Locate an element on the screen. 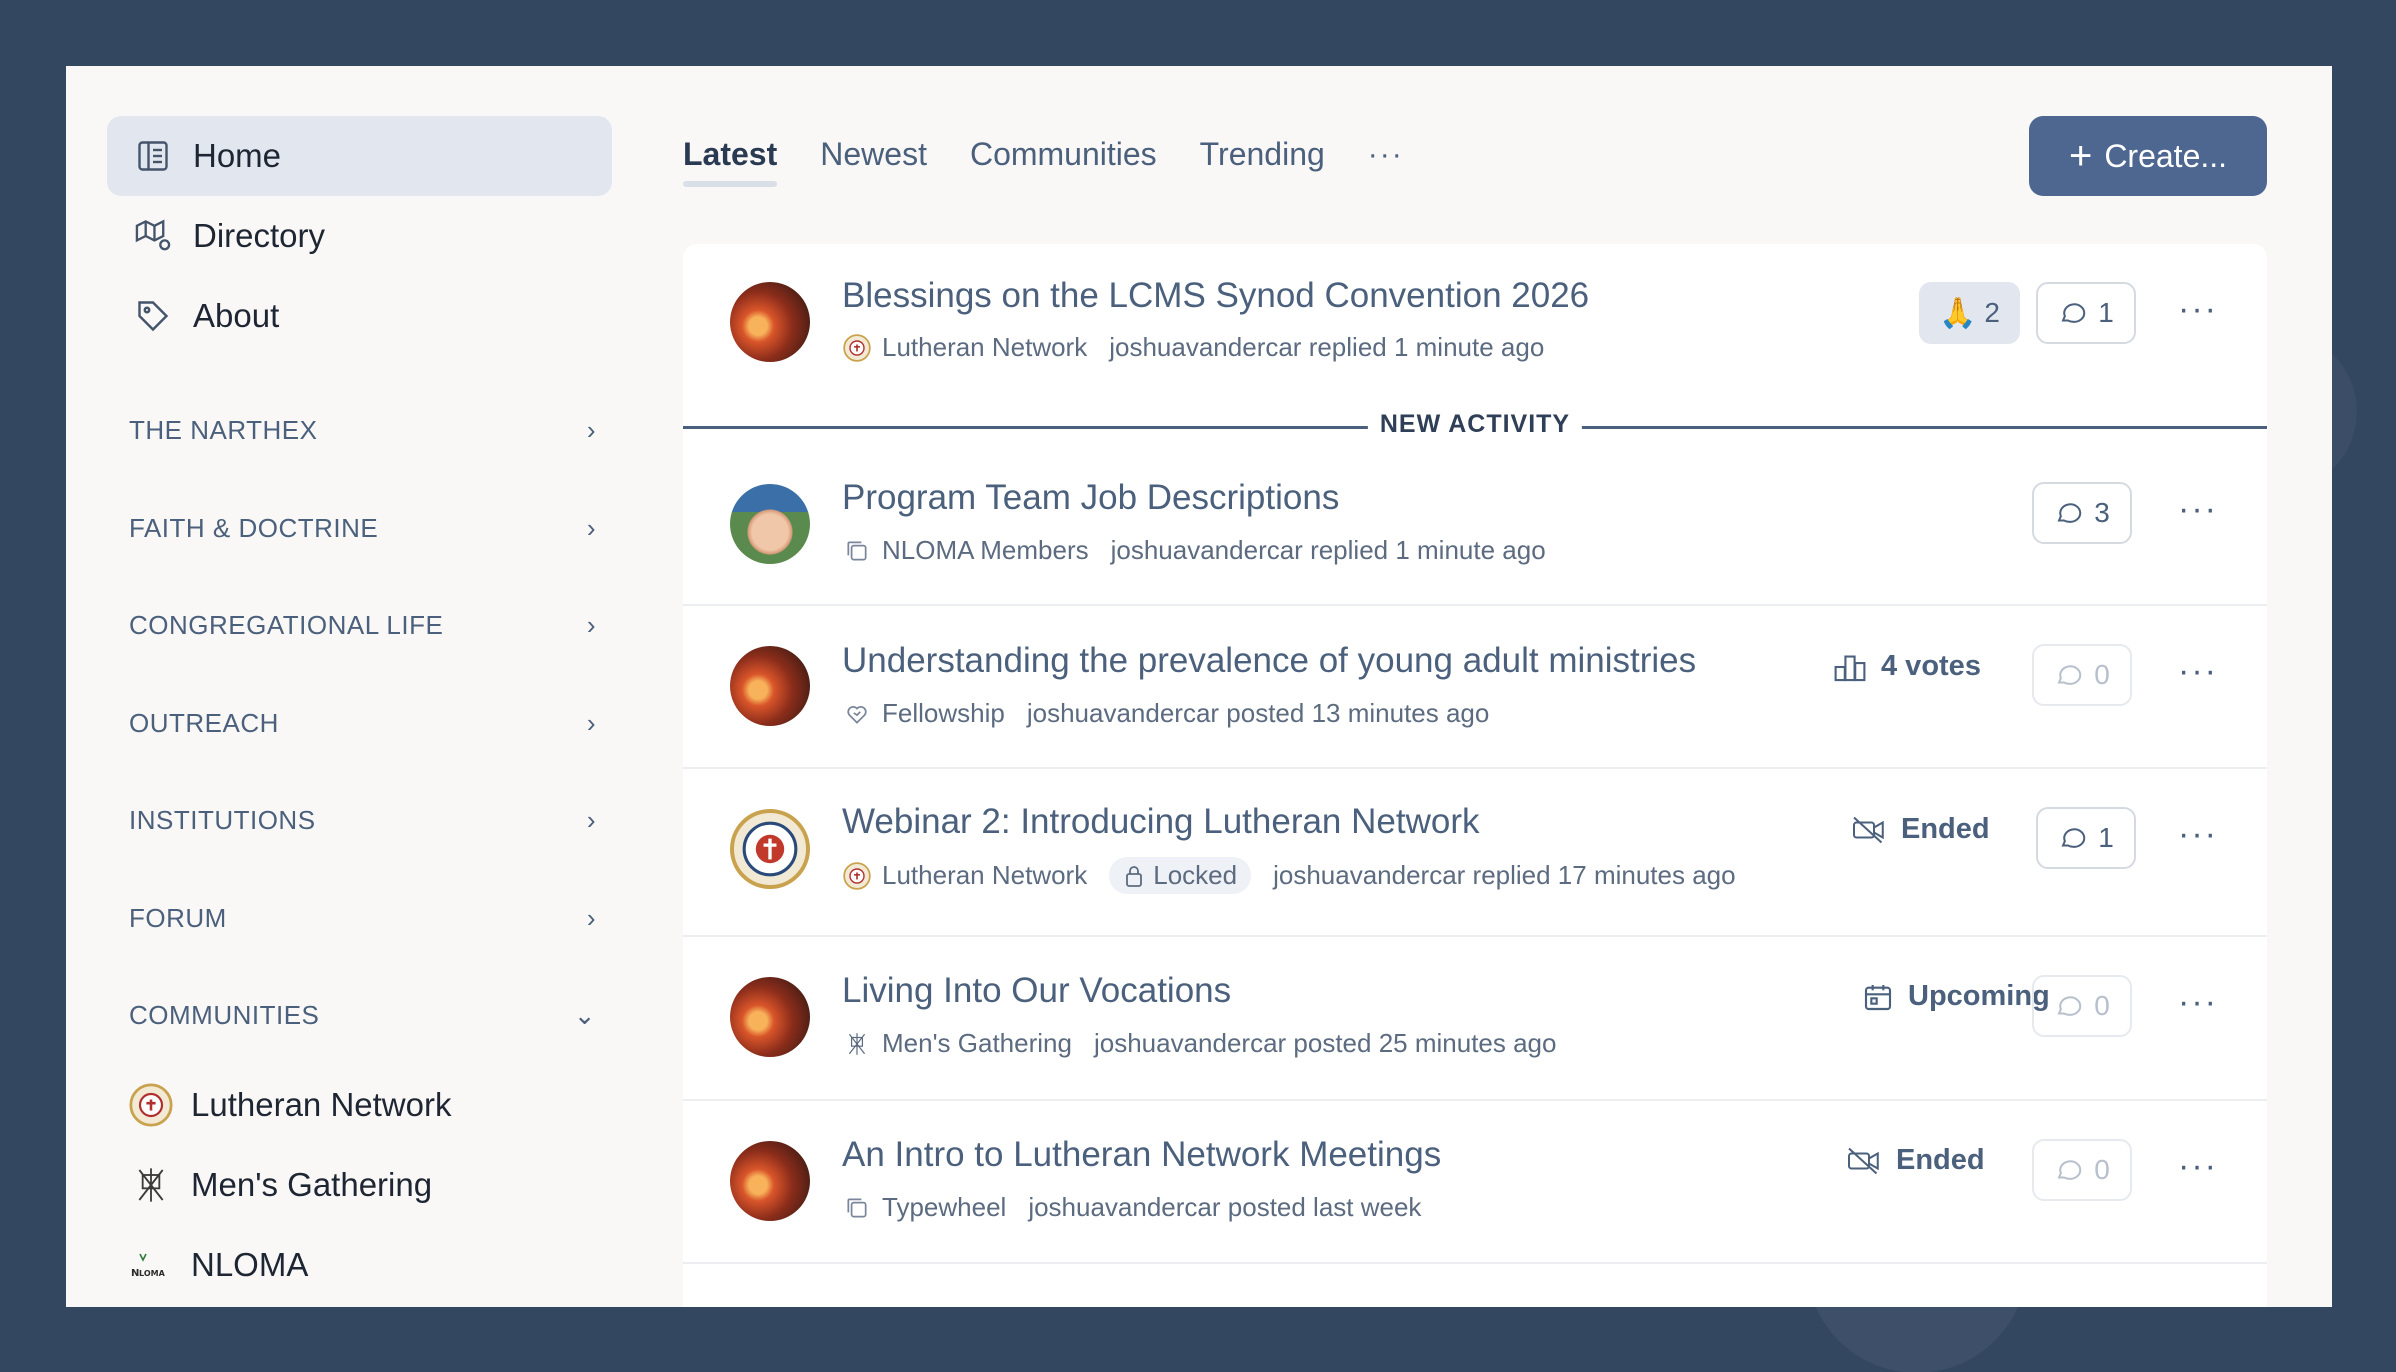 The height and width of the screenshot is (1372, 2396). replies-button: 3 is located at coordinates (2082, 513).